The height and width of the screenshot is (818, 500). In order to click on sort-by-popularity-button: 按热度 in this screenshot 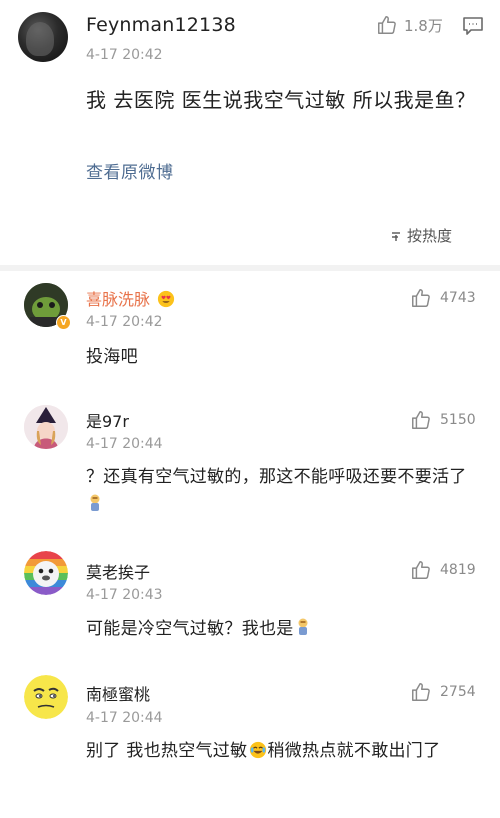, I will do `click(421, 235)`.